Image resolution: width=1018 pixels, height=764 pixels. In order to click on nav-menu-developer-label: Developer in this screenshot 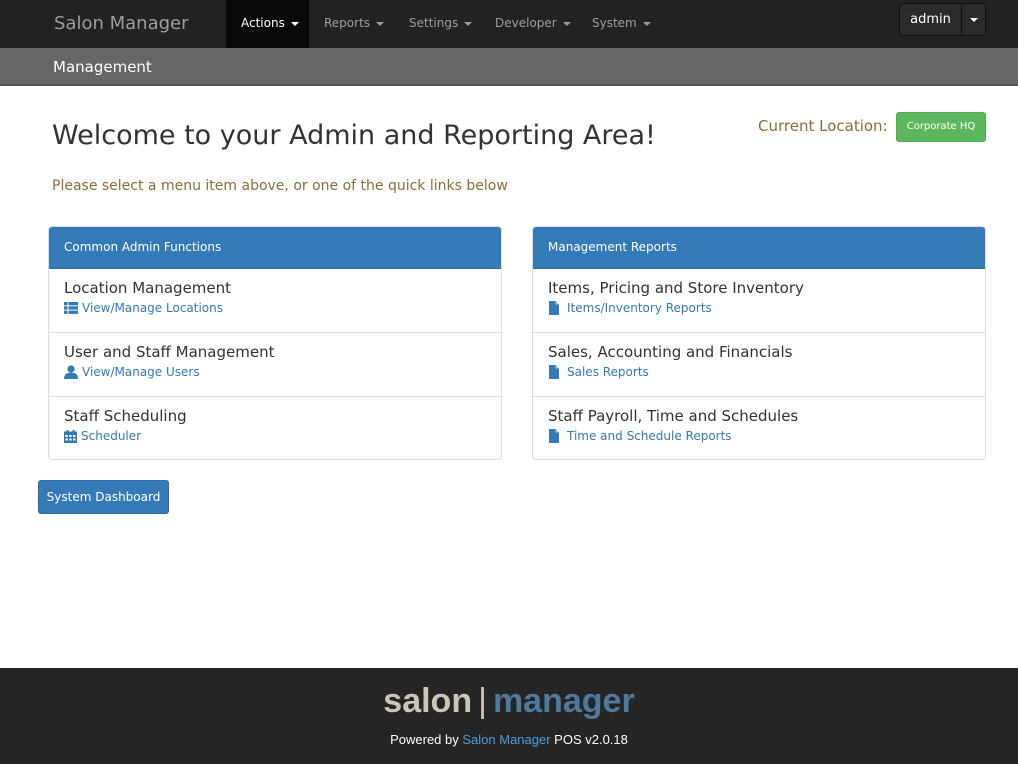, I will do `click(526, 23)`.